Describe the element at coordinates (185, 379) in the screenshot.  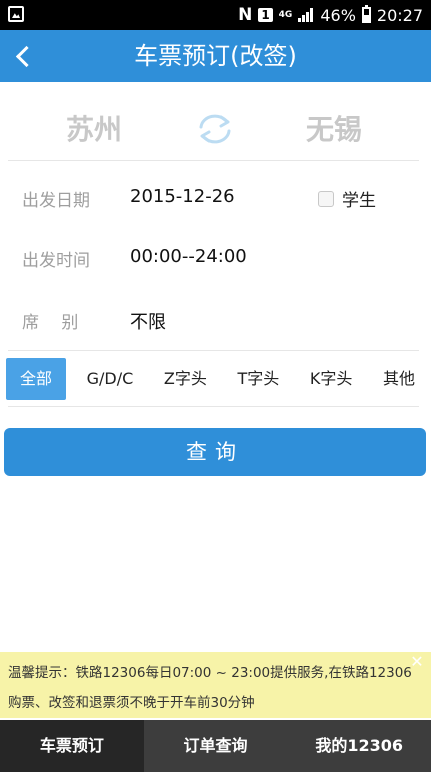
I see `filter-z: Z字头` at that location.